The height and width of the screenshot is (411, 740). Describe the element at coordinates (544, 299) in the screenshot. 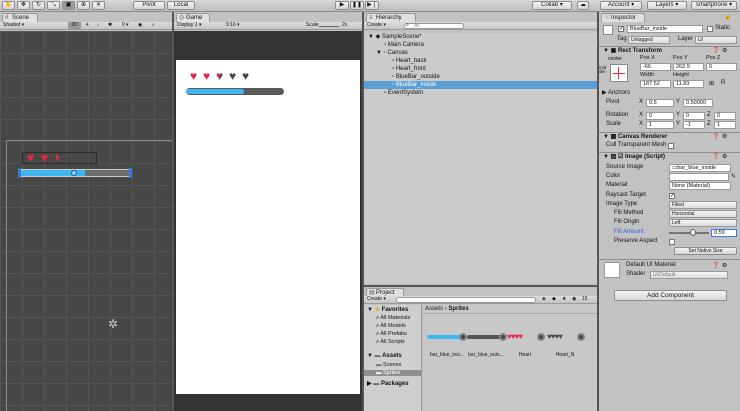

I see `filter-by-type-icon: ◈` at that location.